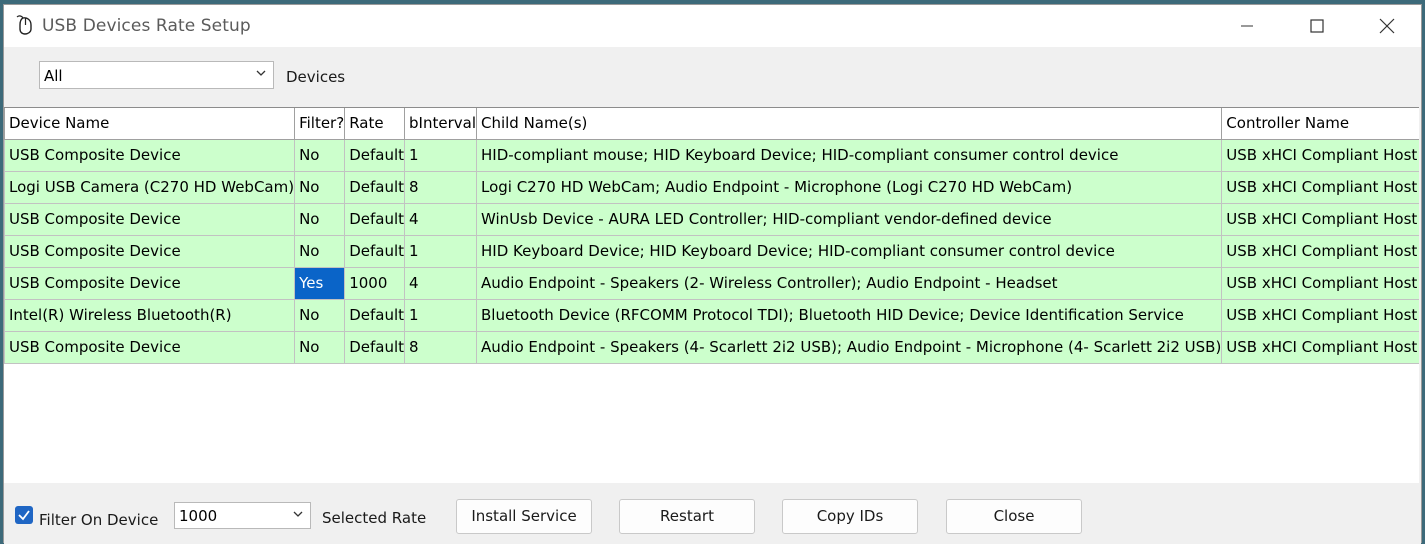  I want to click on column-header: Device Name, so click(150, 124).